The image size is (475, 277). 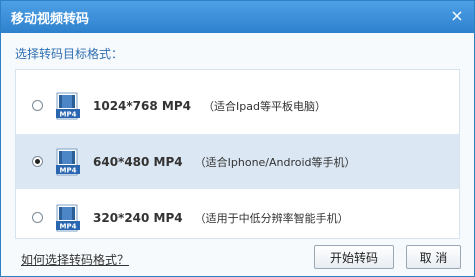 I want to click on radio-dot, so click(x=37, y=161).